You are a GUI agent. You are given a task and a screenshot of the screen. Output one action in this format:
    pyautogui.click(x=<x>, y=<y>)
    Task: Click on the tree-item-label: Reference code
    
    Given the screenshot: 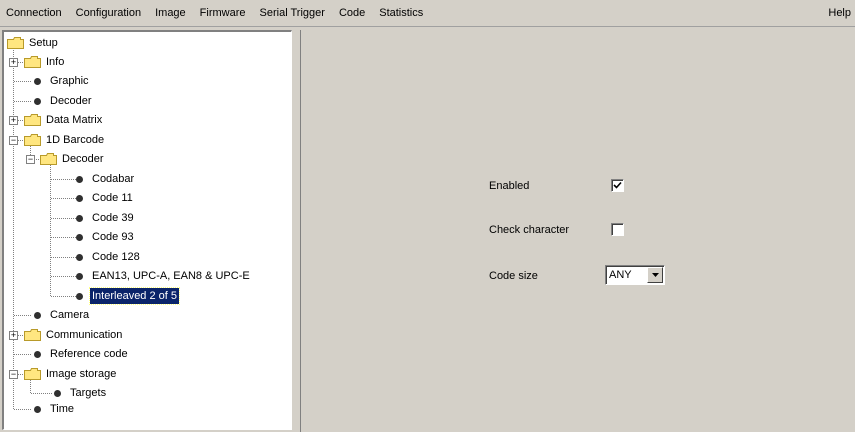 What is the action you would take?
    pyautogui.click(x=89, y=354)
    